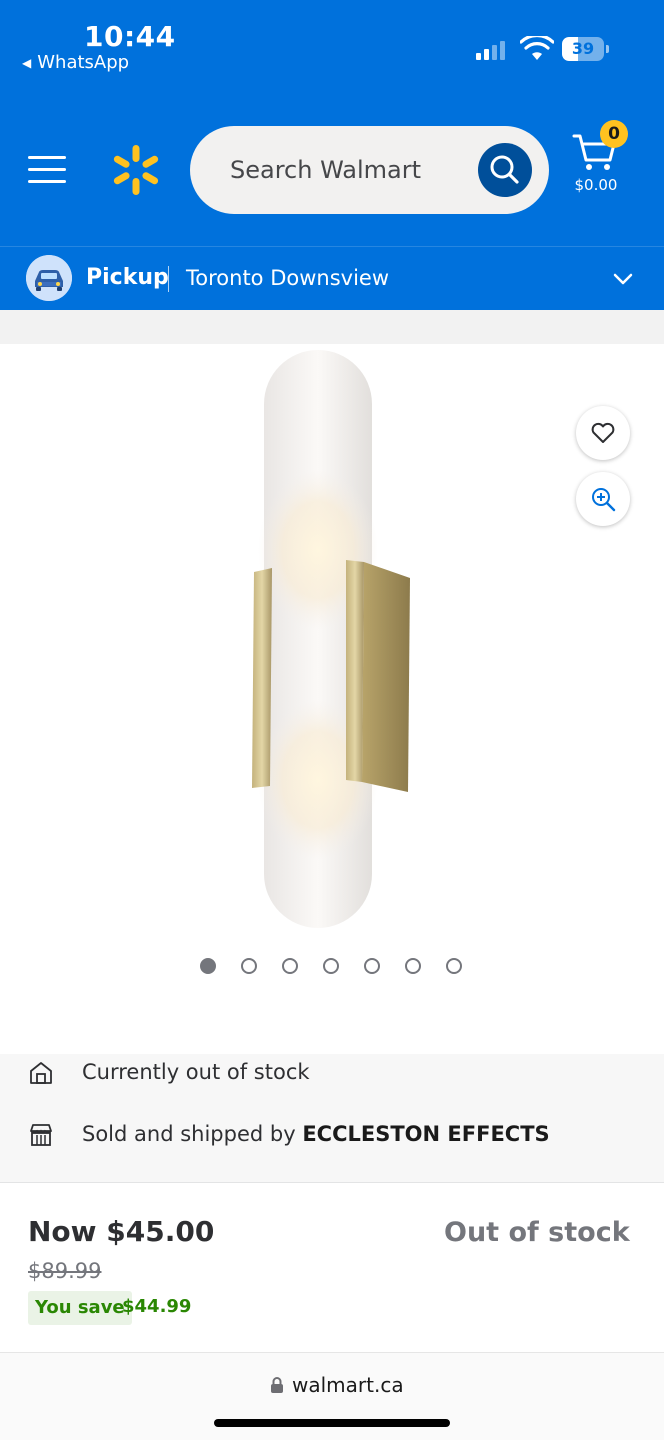 This screenshot has width=664, height=1440. What do you see at coordinates (136, 170) in the screenshot?
I see `walmart-spark-logo` at bounding box center [136, 170].